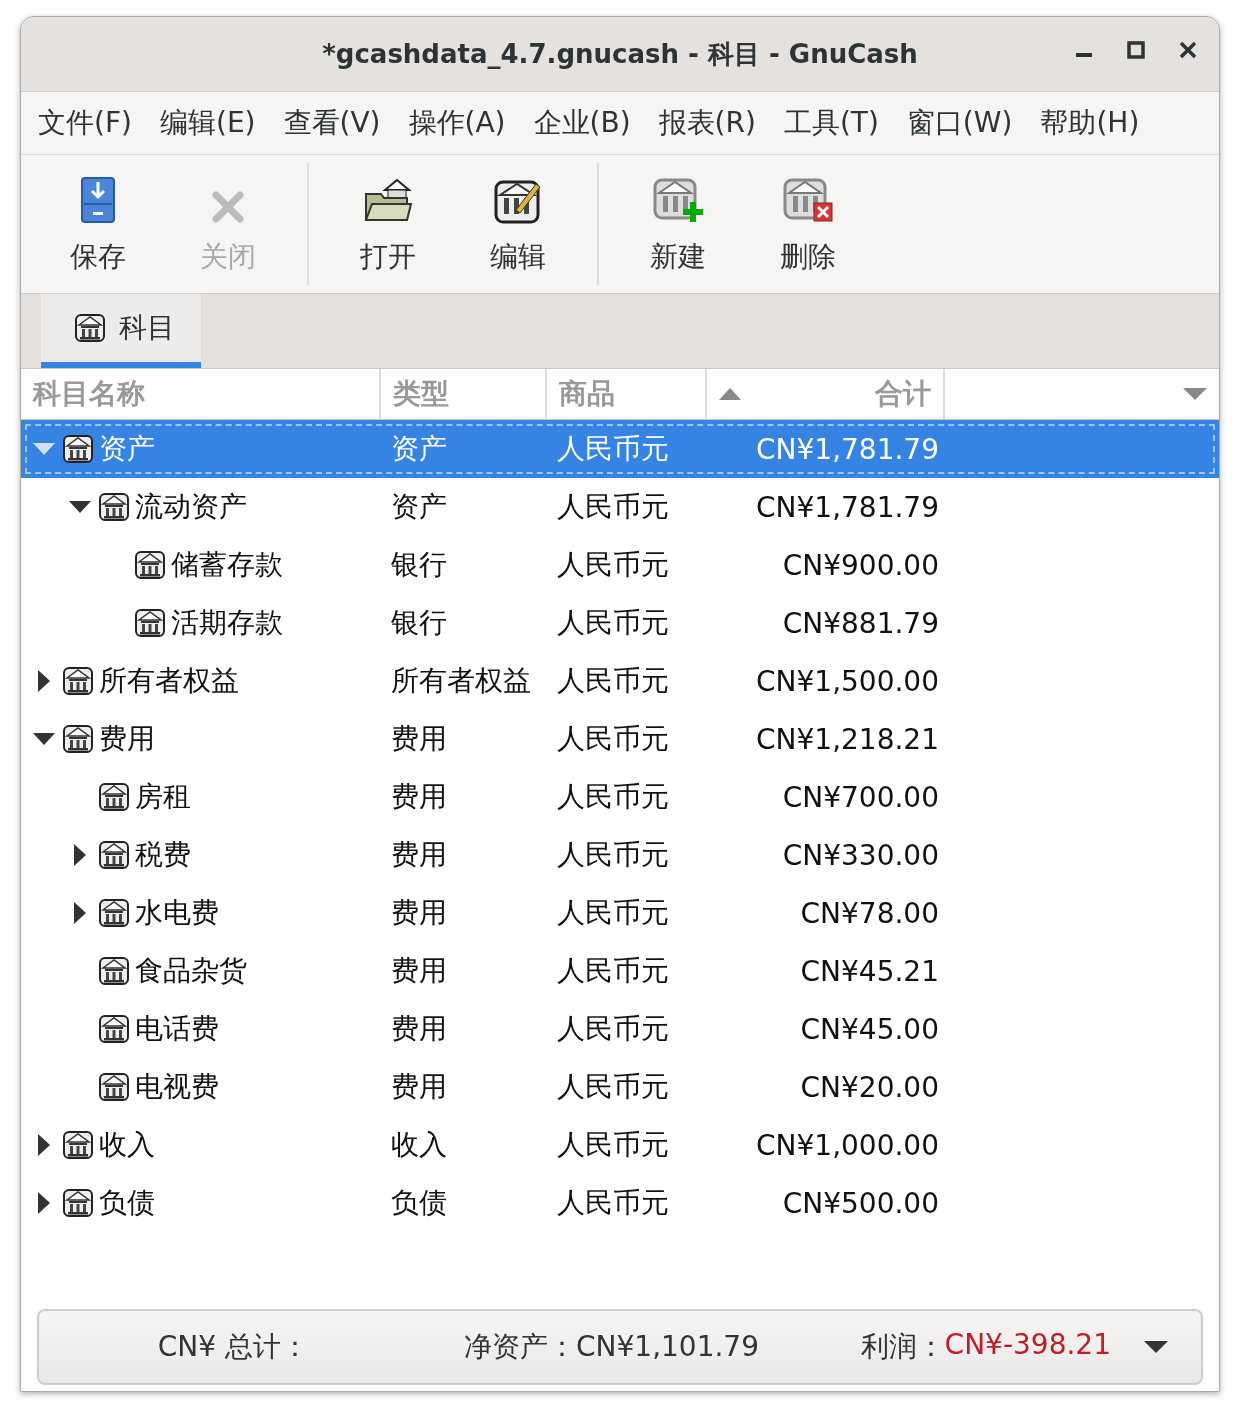 This screenshot has height=1410, width=1240. What do you see at coordinates (177, 1087) in the screenshot?
I see `account-name: 电视费` at bounding box center [177, 1087].